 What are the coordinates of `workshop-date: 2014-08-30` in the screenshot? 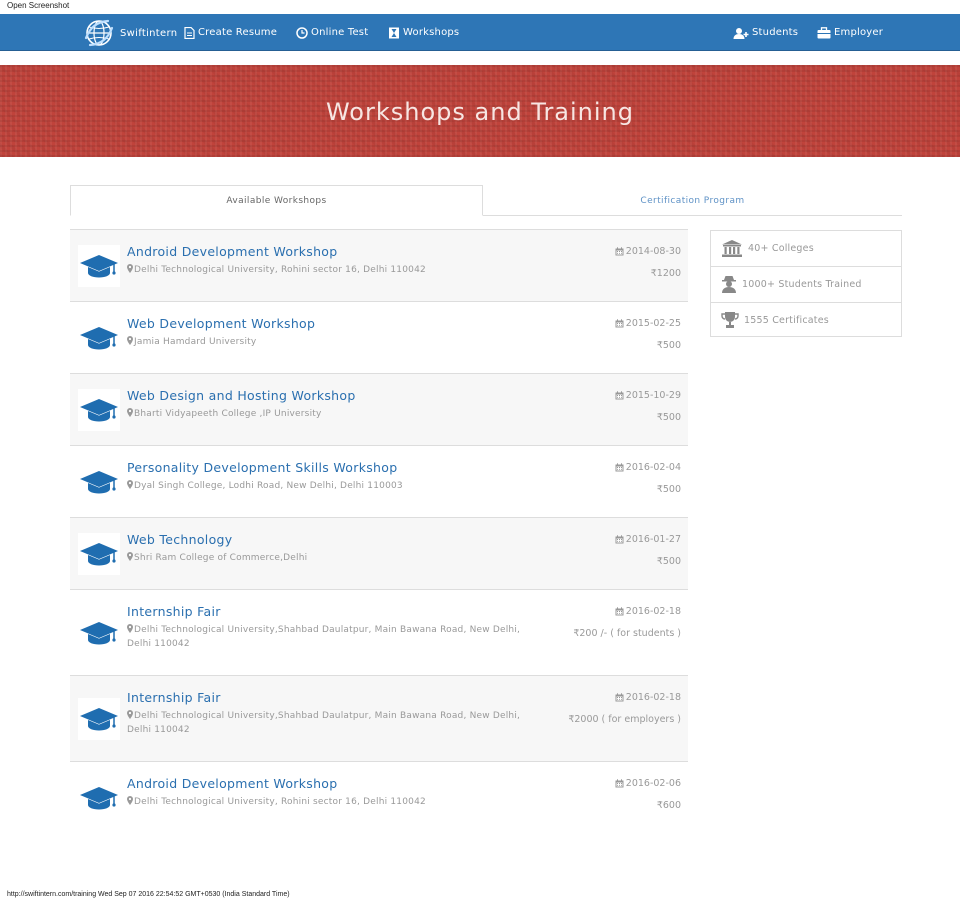 It's located at (648, 251).